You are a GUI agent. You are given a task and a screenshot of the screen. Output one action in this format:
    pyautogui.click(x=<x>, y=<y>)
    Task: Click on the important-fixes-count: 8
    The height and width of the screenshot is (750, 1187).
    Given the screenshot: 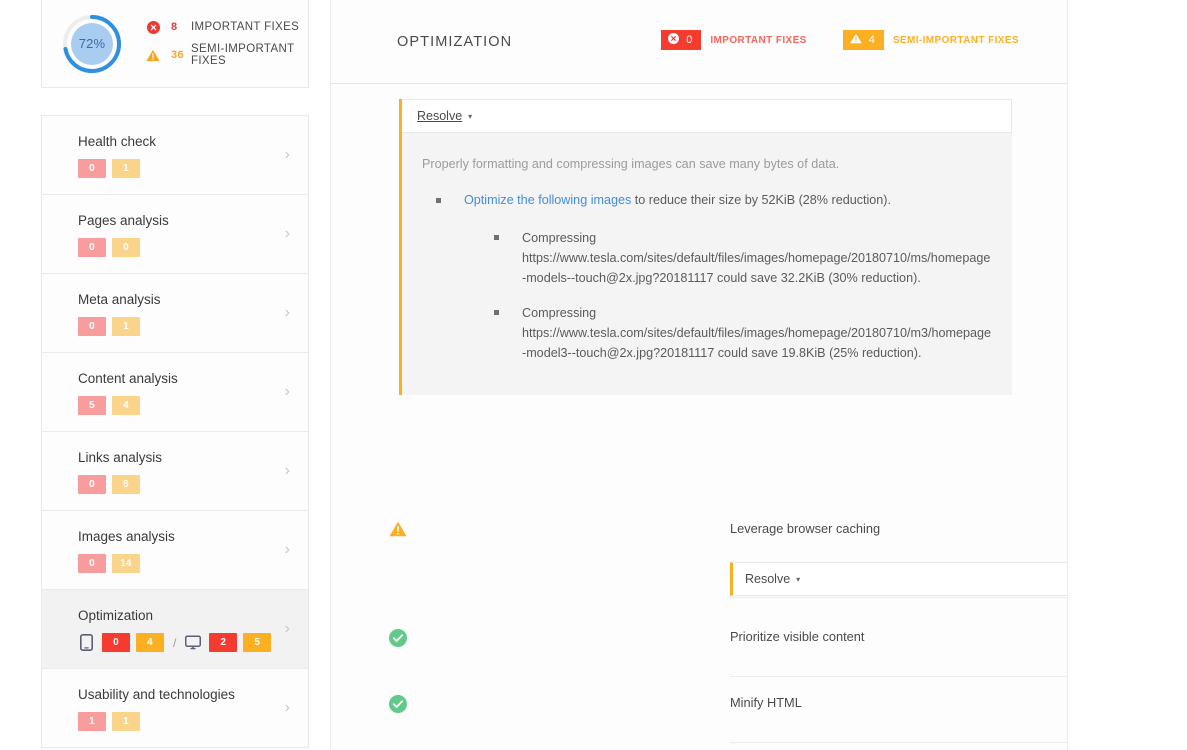 What is the action you would take?
    pyautogui.click(x=174, y=27)
    